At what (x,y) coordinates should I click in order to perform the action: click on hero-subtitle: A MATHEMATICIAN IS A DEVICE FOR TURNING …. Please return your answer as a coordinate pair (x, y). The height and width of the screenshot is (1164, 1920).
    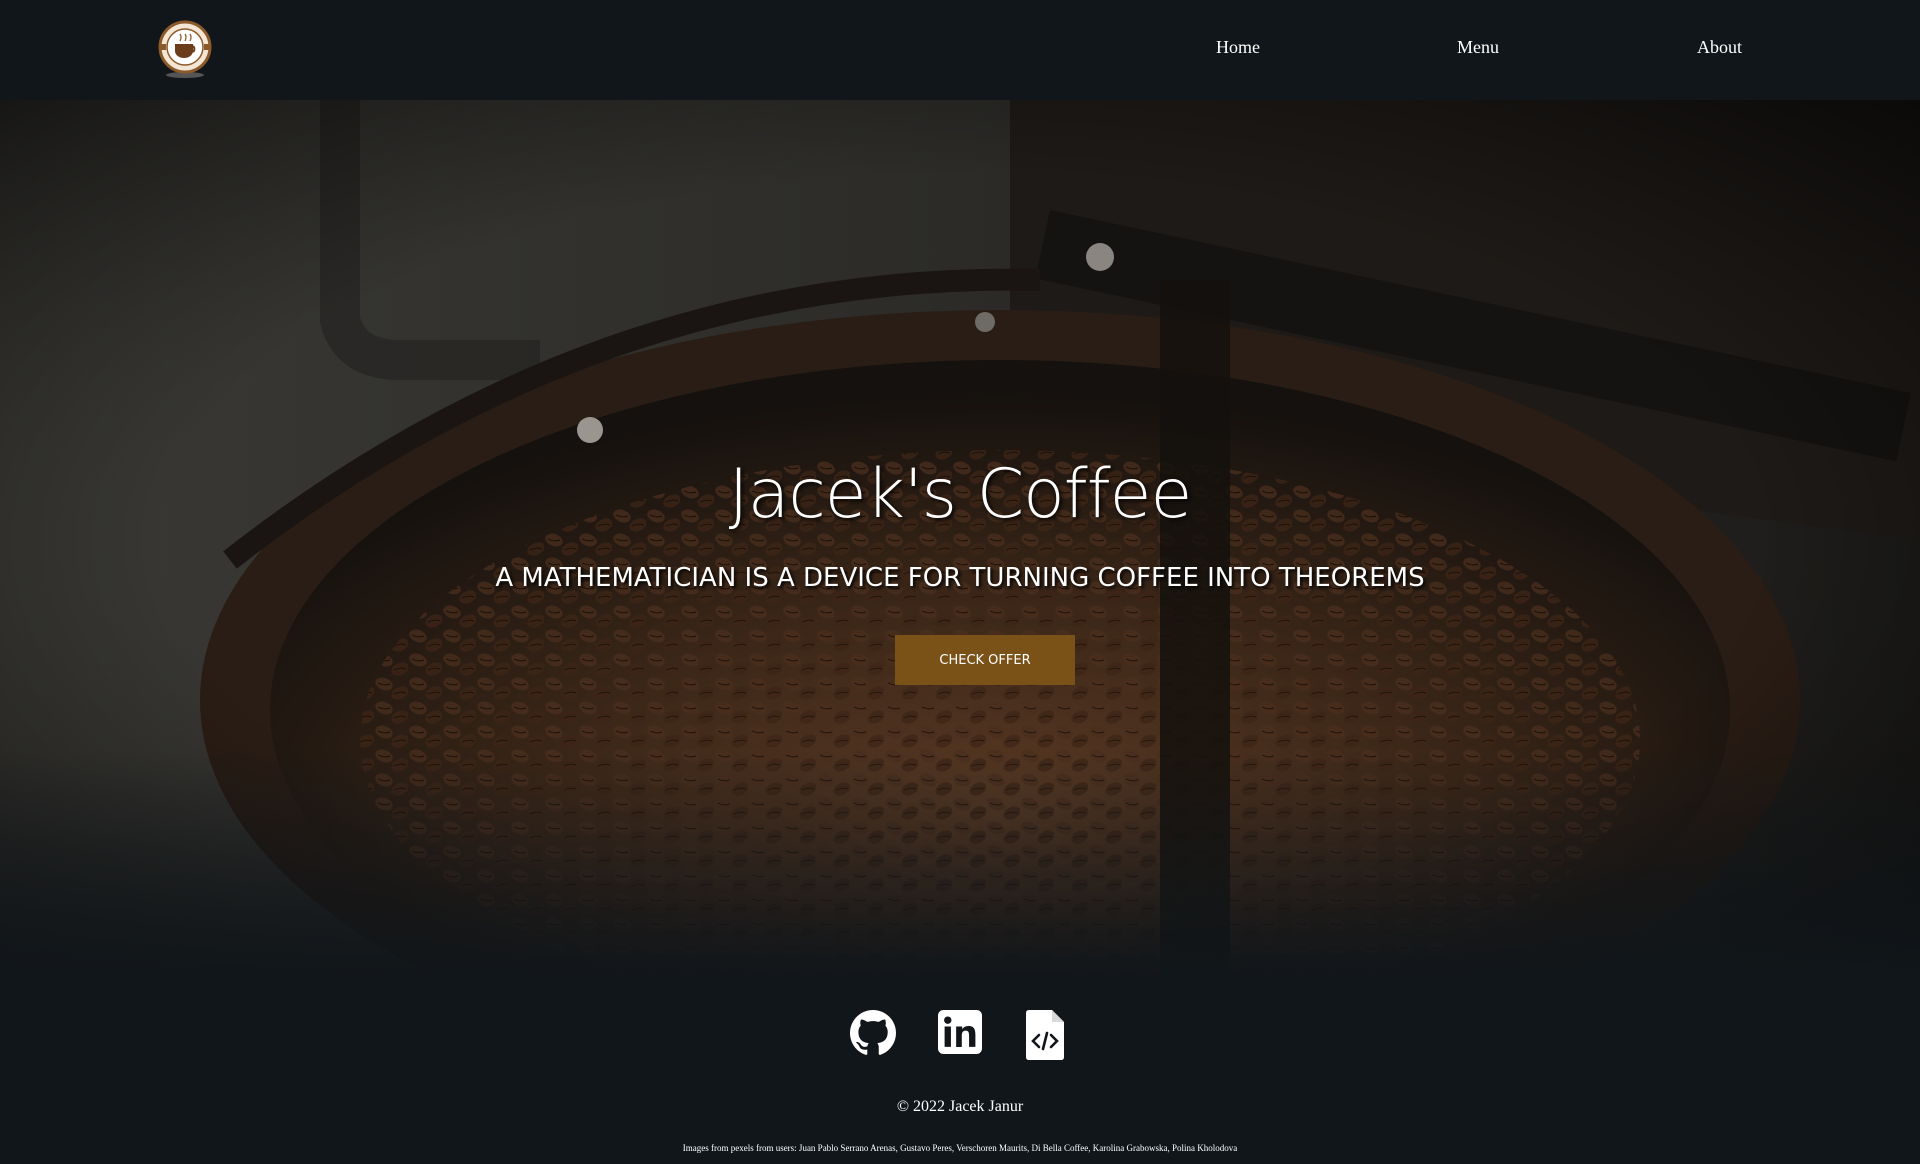
    Looking at the image, I should click on (960, 578).